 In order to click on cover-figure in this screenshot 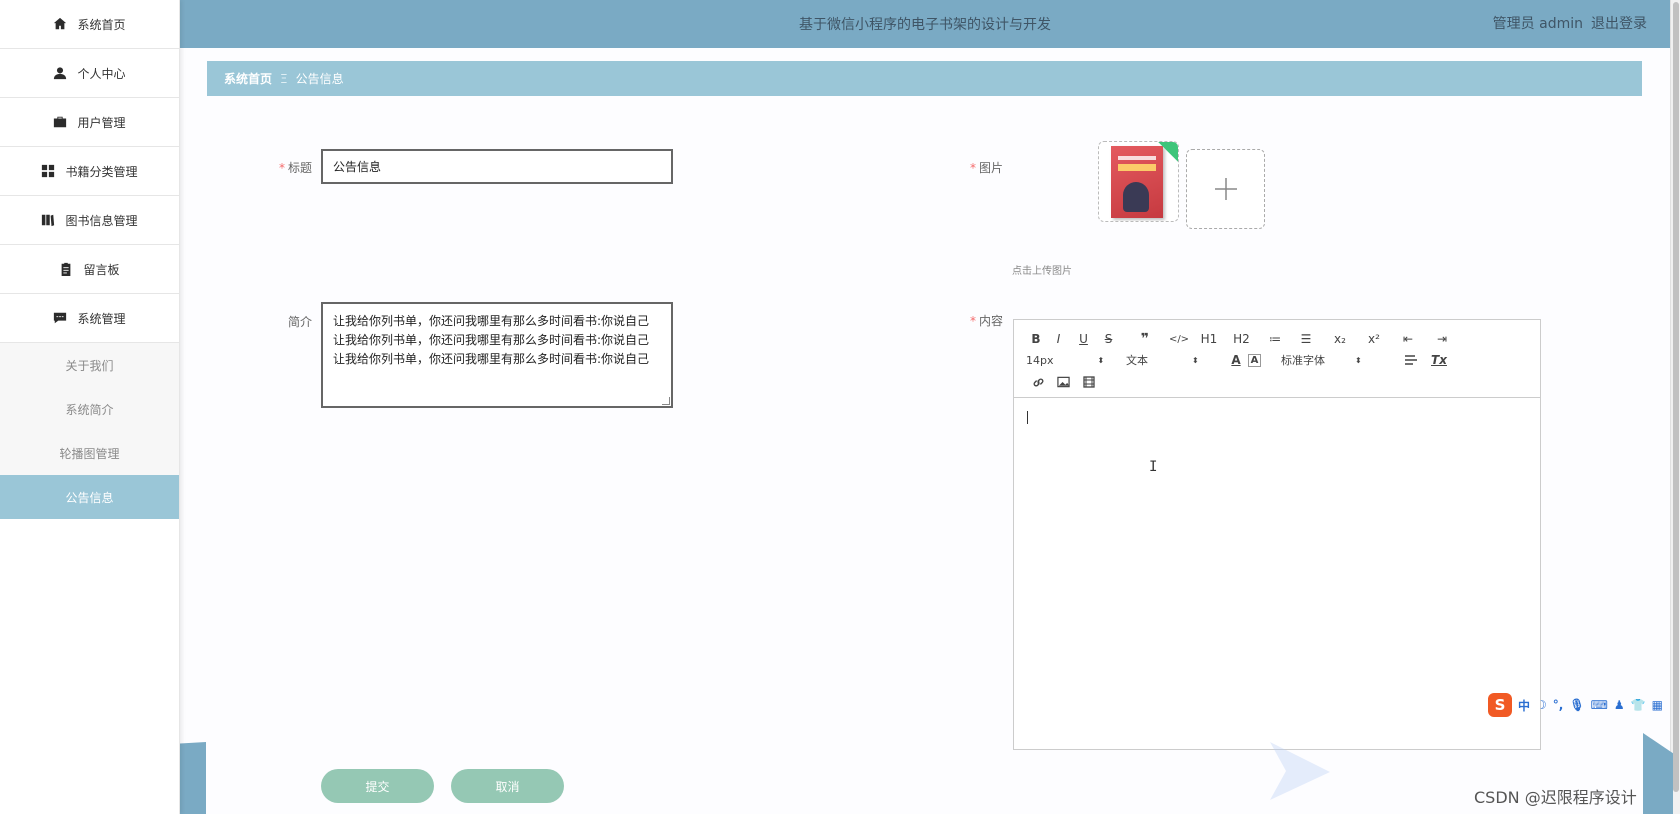, I will do `click(1136, 197)`.